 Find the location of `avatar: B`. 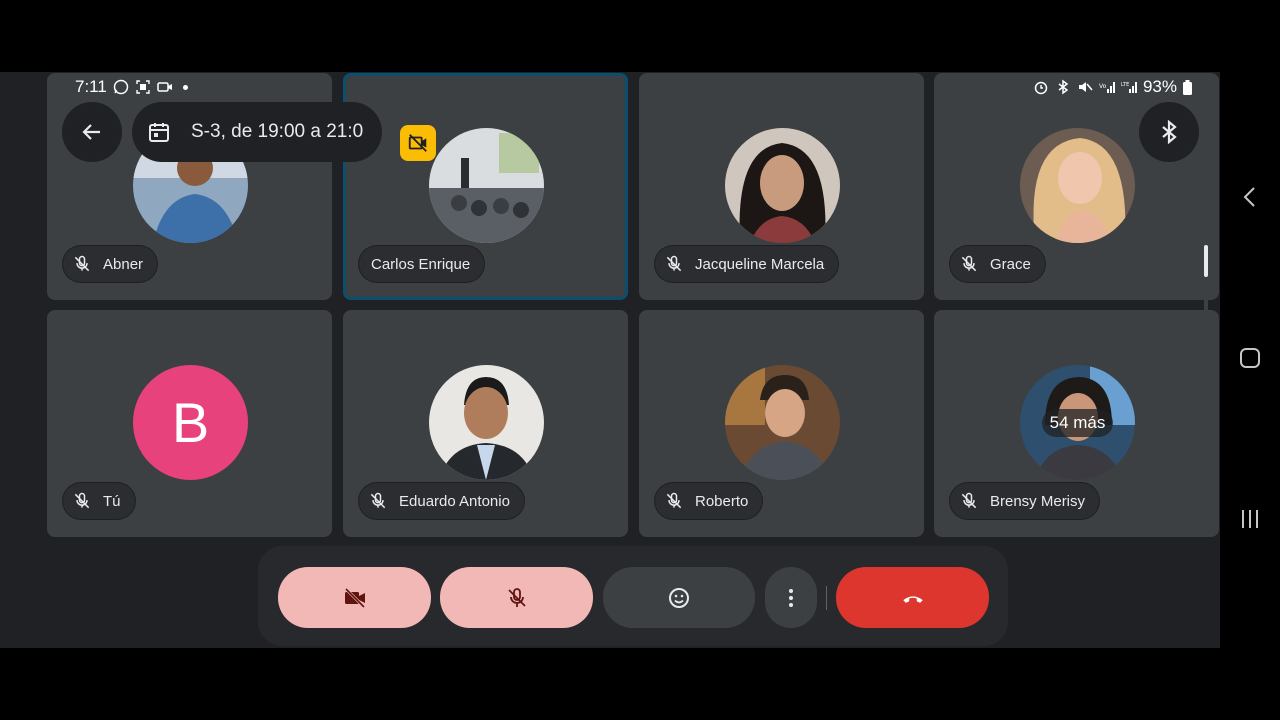

avatar: B is located at coordinates (190, 422).